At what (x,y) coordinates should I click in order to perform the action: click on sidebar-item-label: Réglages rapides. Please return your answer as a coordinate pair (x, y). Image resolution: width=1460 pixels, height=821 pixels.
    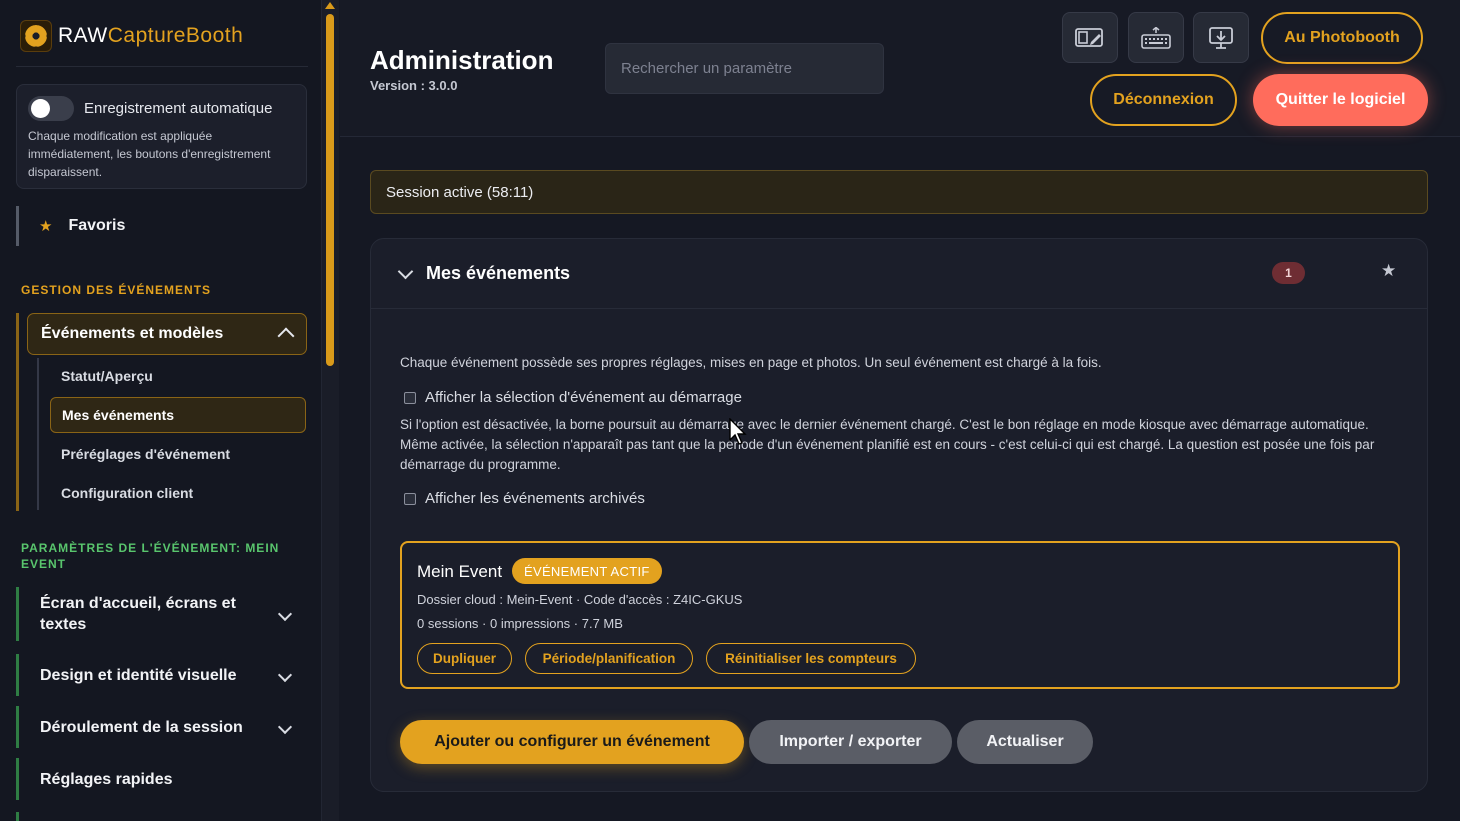
    Looking at the image, I should click on (106, 779).